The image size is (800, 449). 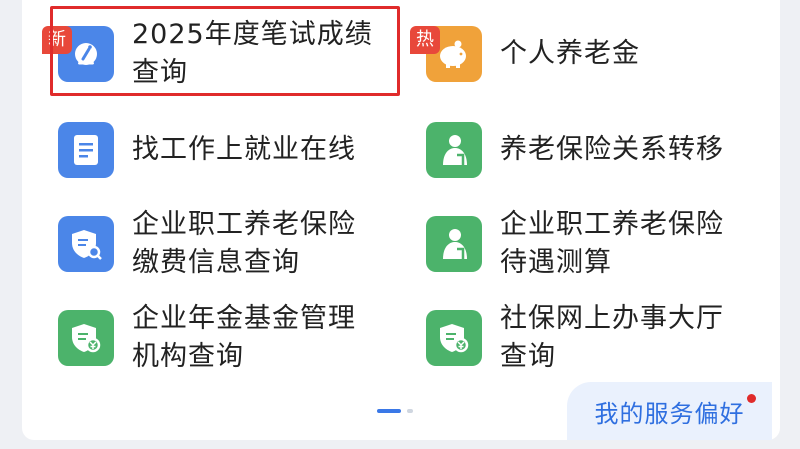 I want to click on page-dot-active, so click(x=389, y=411).